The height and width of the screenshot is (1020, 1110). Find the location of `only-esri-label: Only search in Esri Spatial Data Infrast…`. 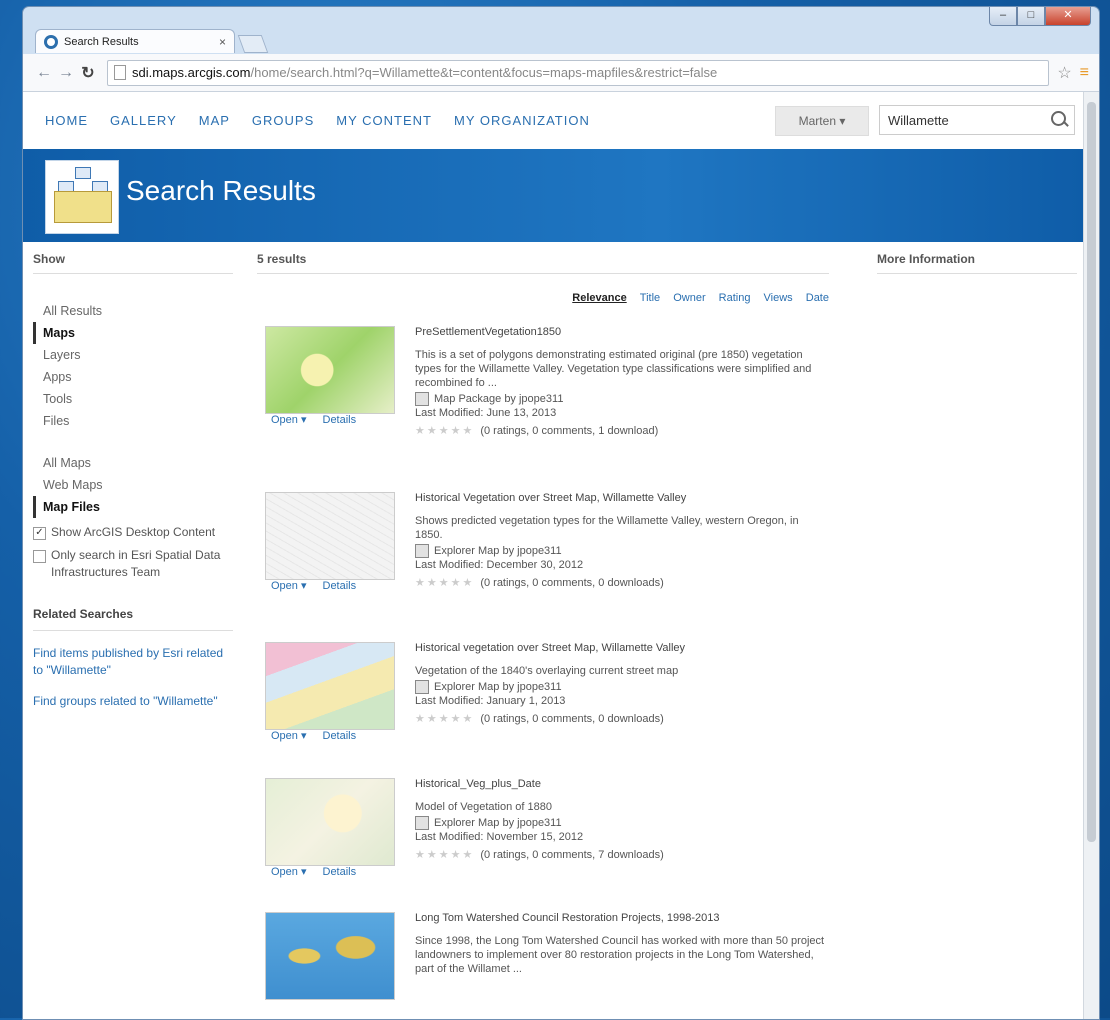

only-esri-label: Only search in Esri Spatial Data Infrast… is located at coordinates (136, 563).